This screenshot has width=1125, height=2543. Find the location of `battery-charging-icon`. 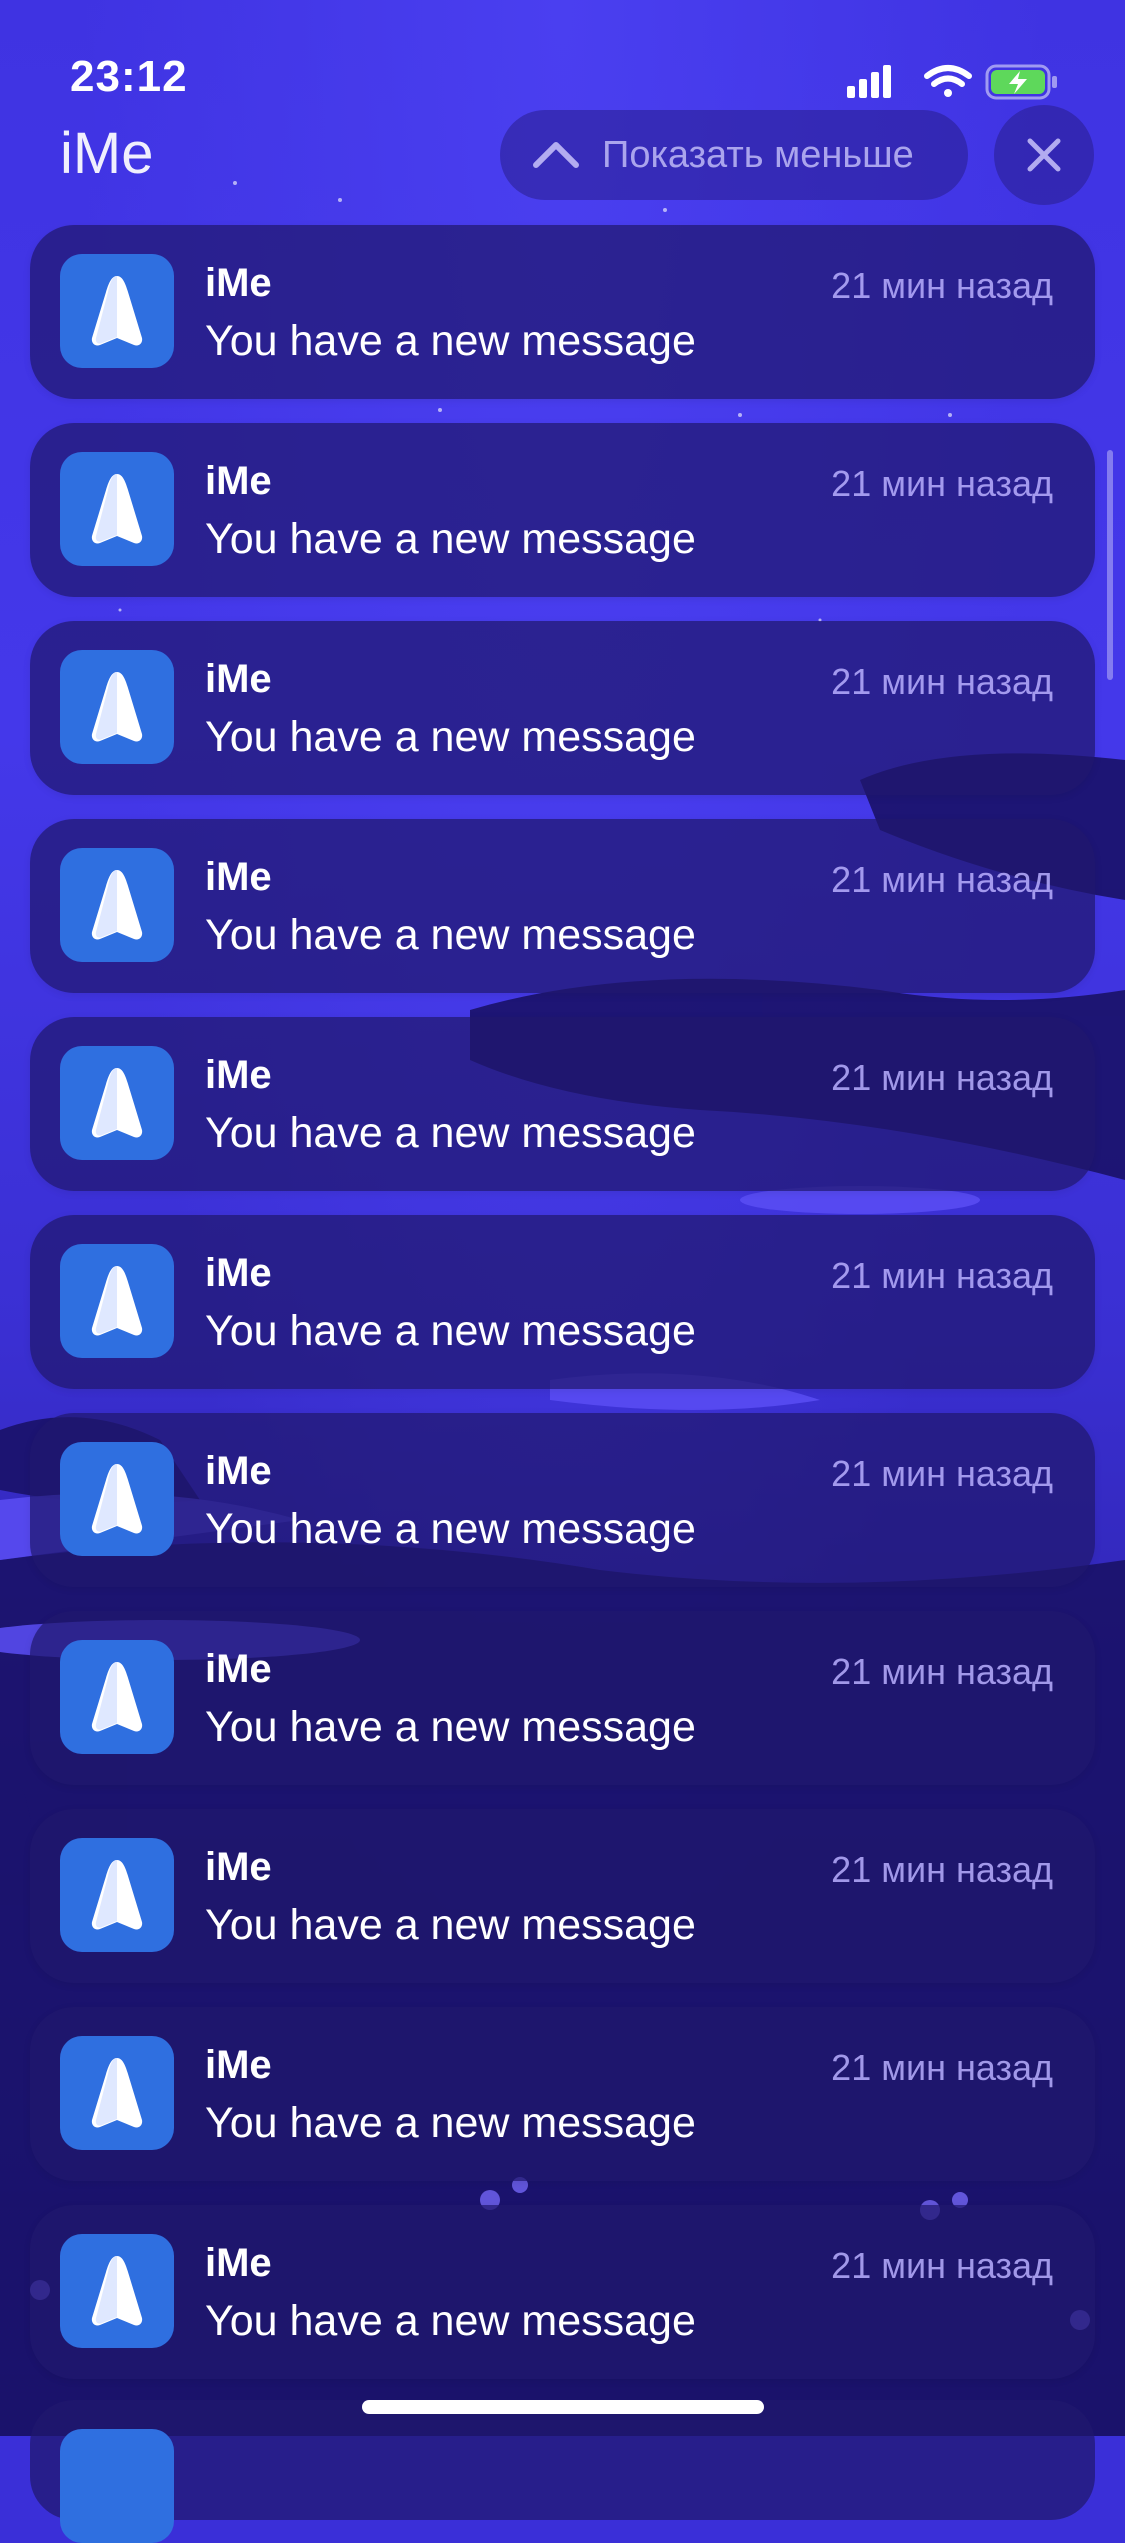

battery-charging-icon is located at coordinates (1021, 82).